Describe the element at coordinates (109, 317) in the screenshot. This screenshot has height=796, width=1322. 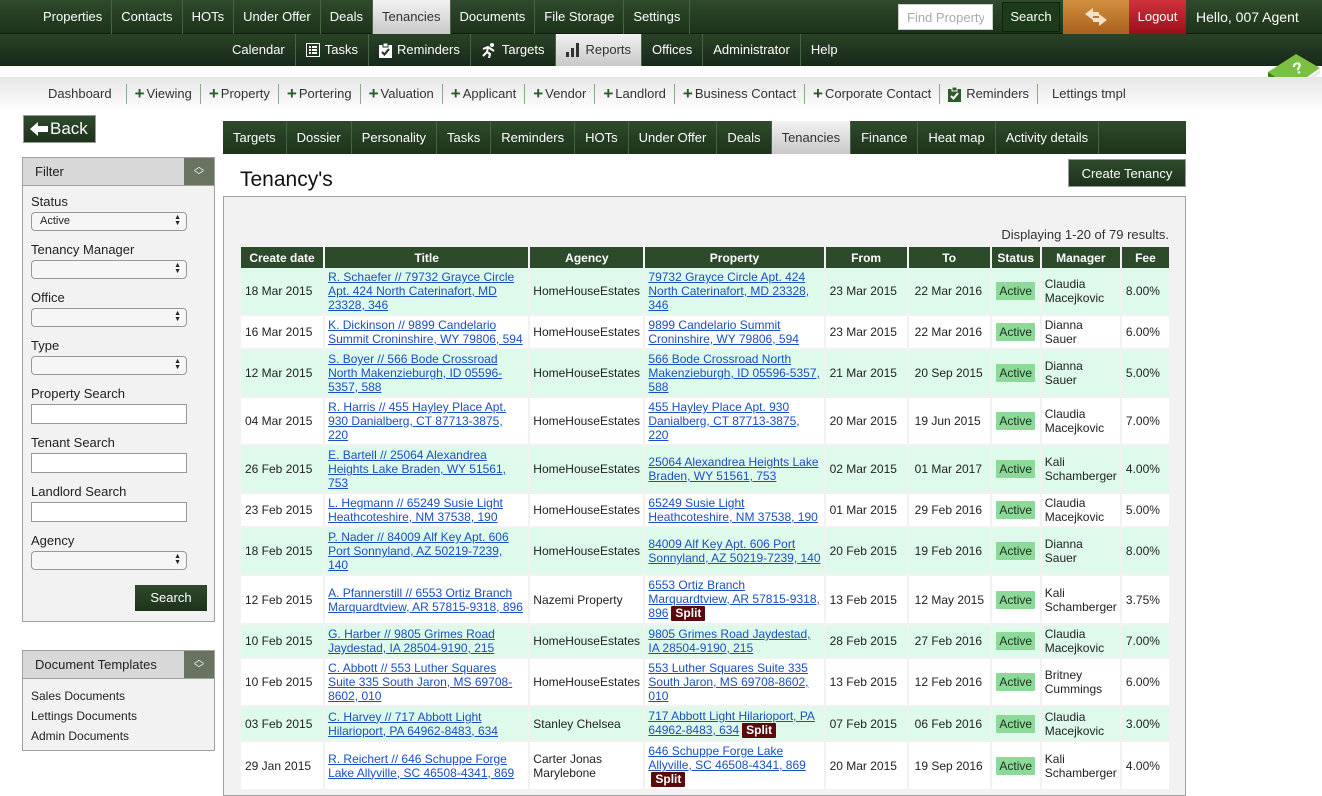
I see `office-select: ▲ ▼` at that location.